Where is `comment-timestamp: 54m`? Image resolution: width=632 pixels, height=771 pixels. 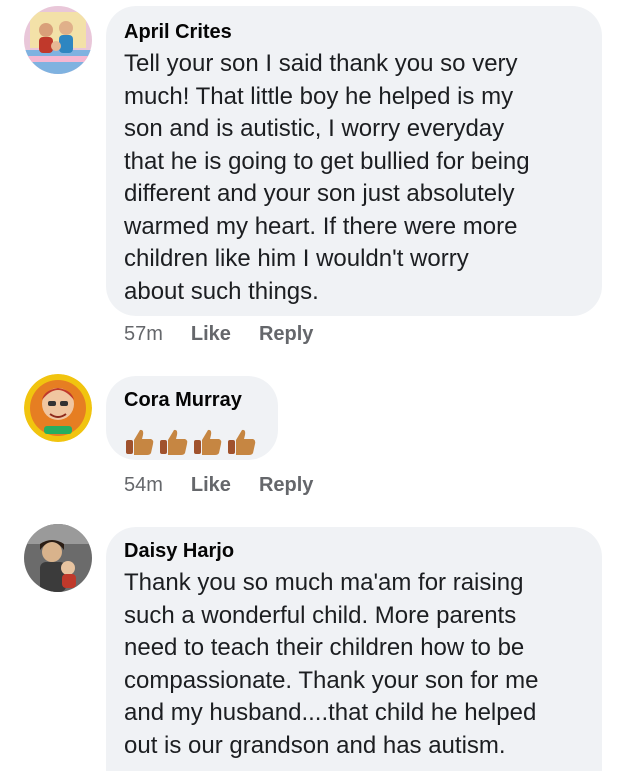
comment-timestamp: 54m is located at coordinates (143, 485).